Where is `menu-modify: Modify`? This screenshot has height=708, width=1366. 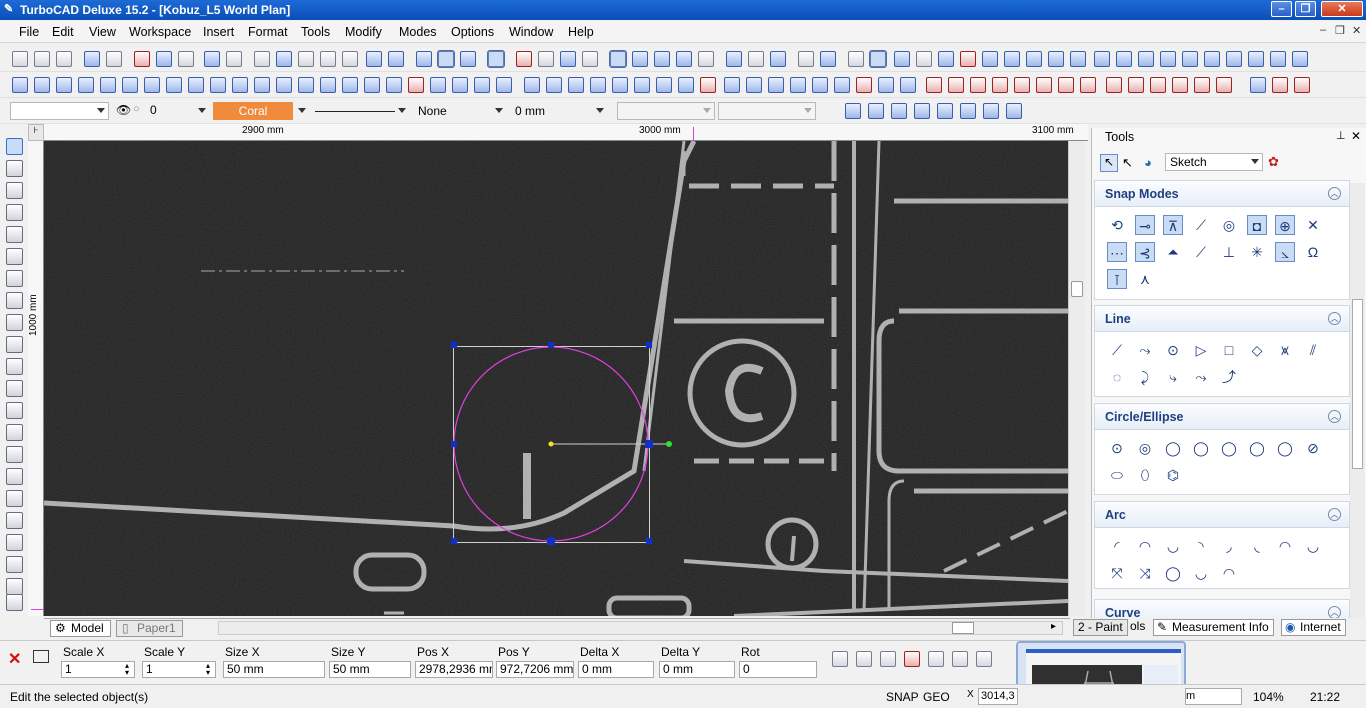 menu-modify: Modify is located at coordinates (363, 32).